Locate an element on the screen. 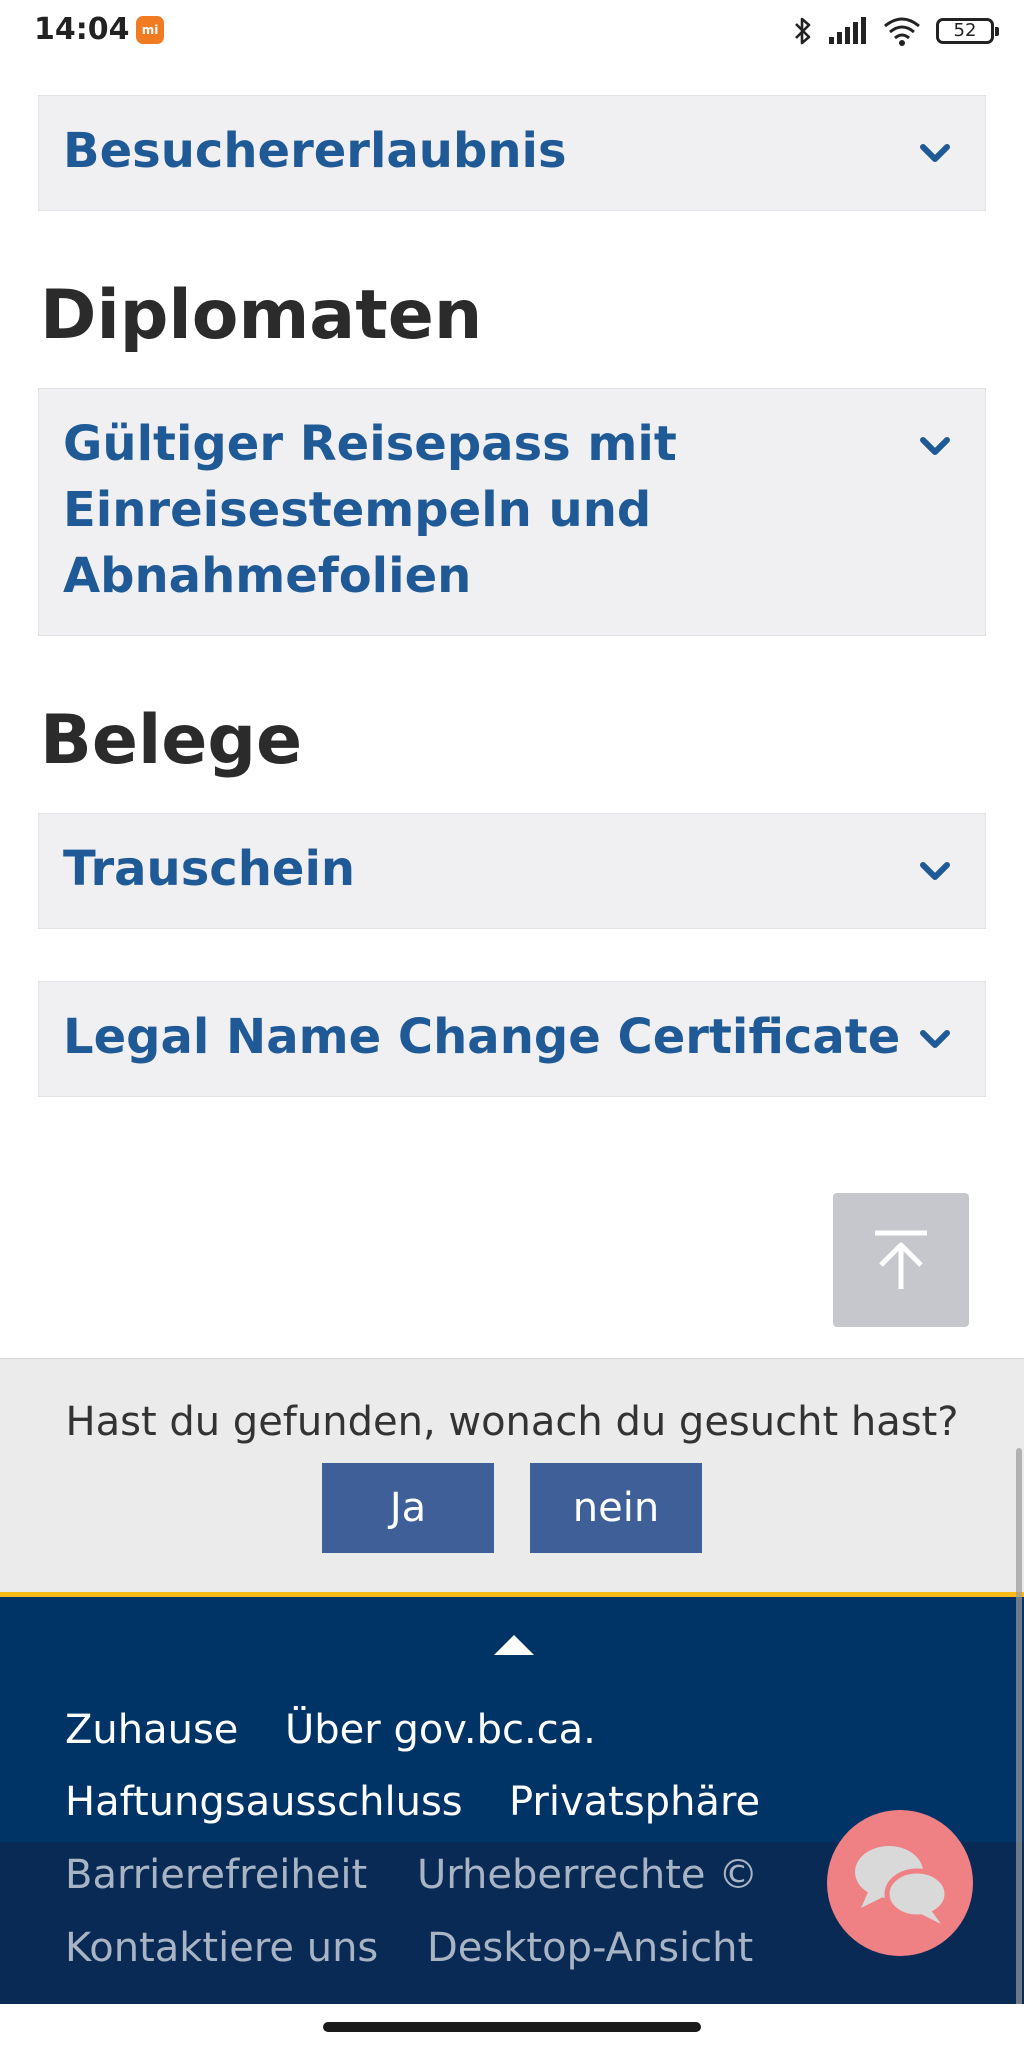 This screenshot has width=1024, height=2048. mi-app-icon: mi is located at coordinates (150, 30).